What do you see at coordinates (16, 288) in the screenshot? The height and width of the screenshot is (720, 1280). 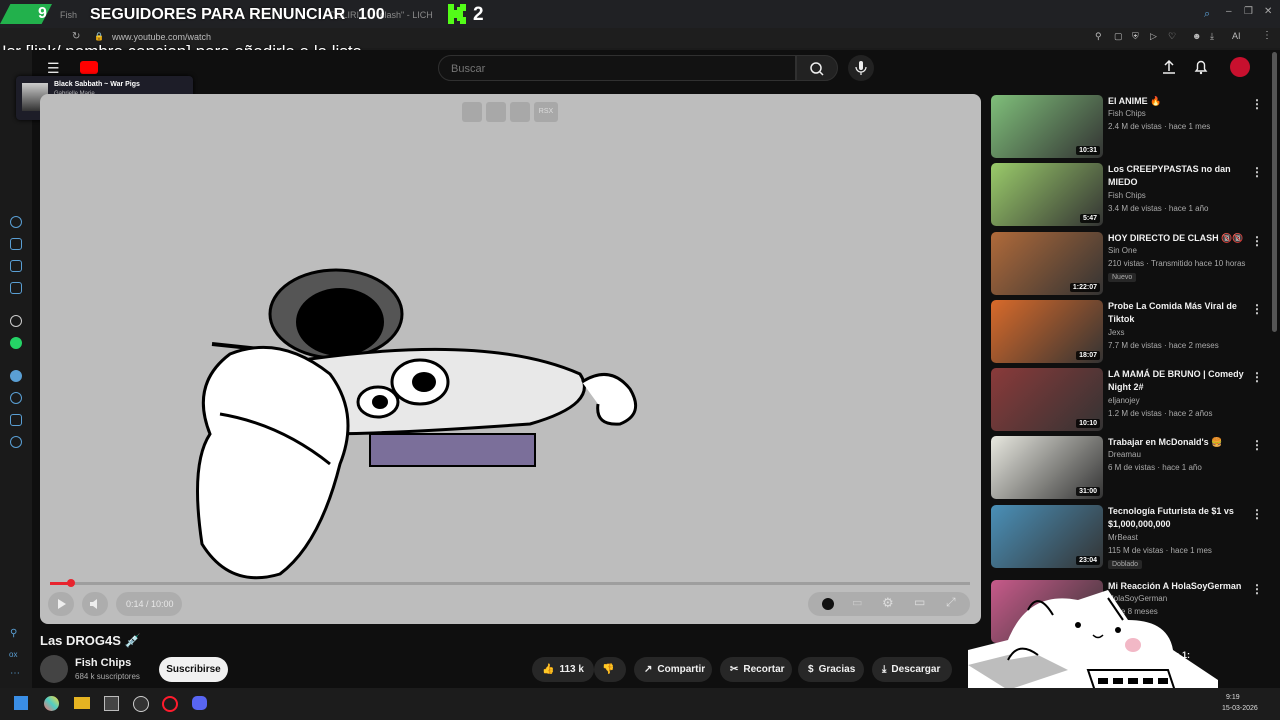 I see `mail-icon` at bounding box center [16, 288].